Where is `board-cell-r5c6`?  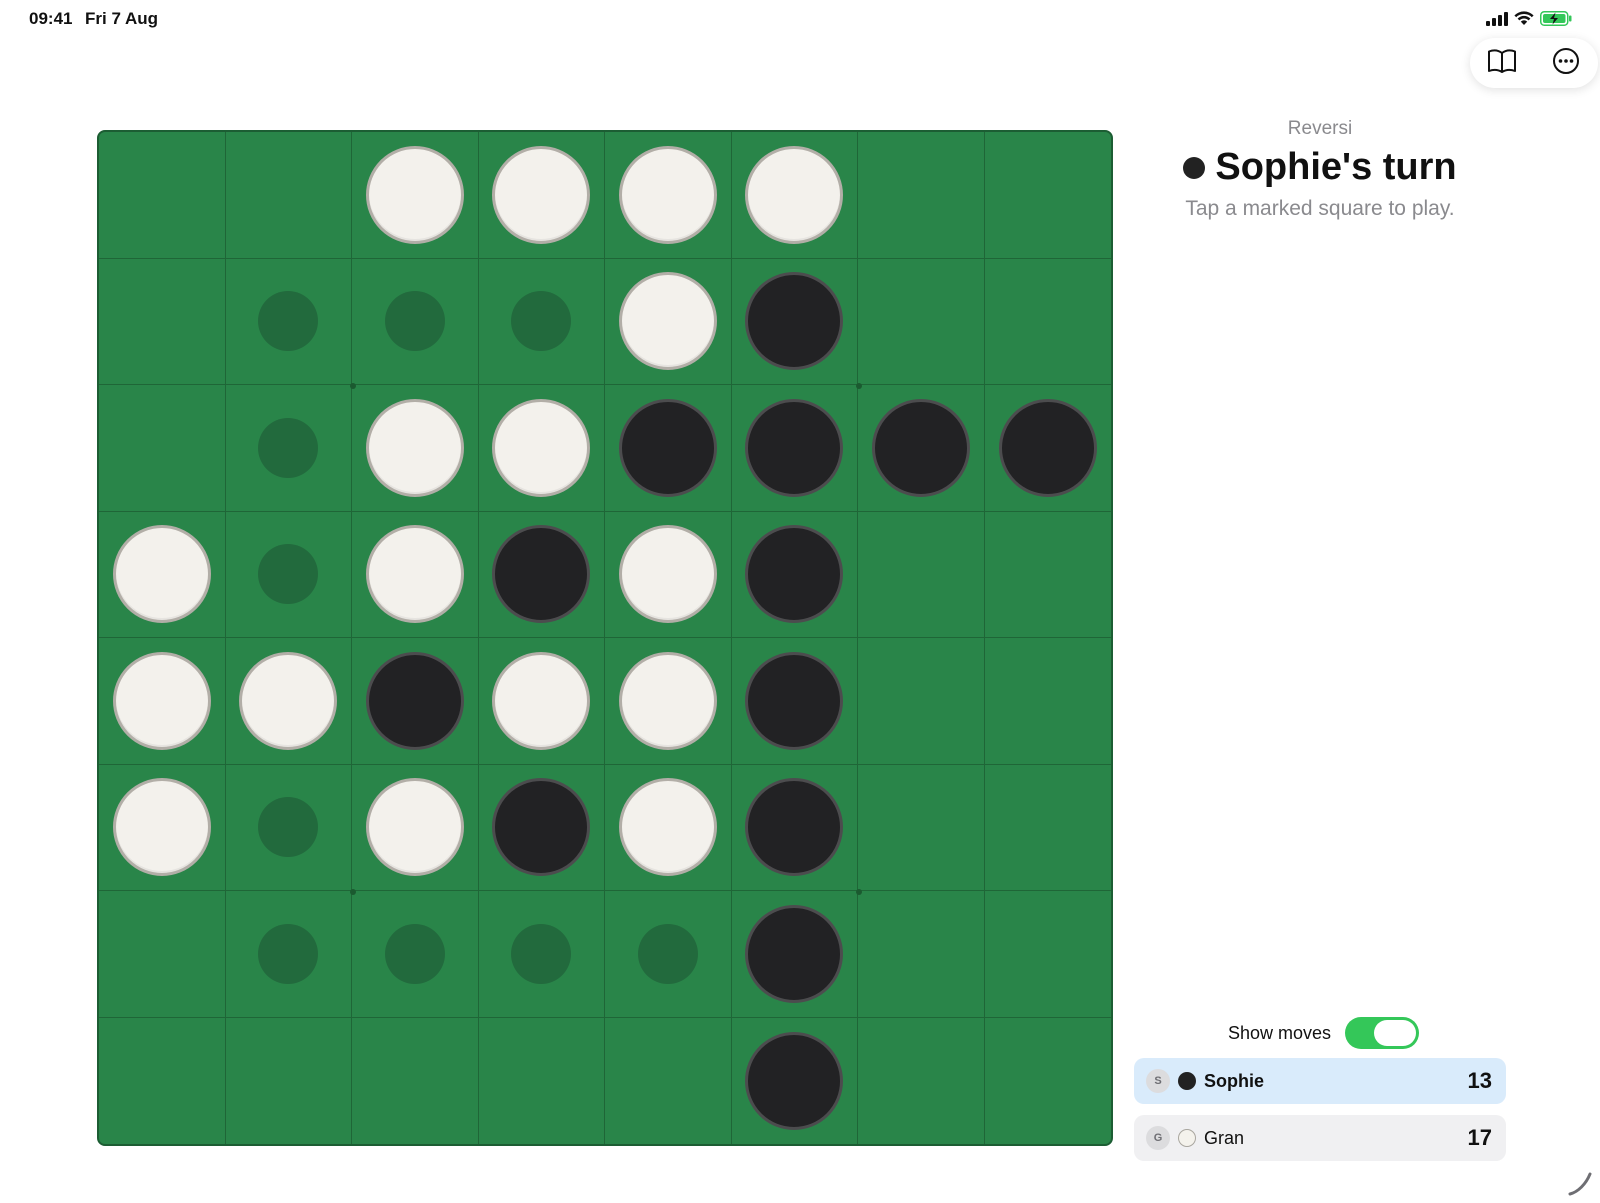 board-cell-r5c6 is located at coordinates (794, 701).